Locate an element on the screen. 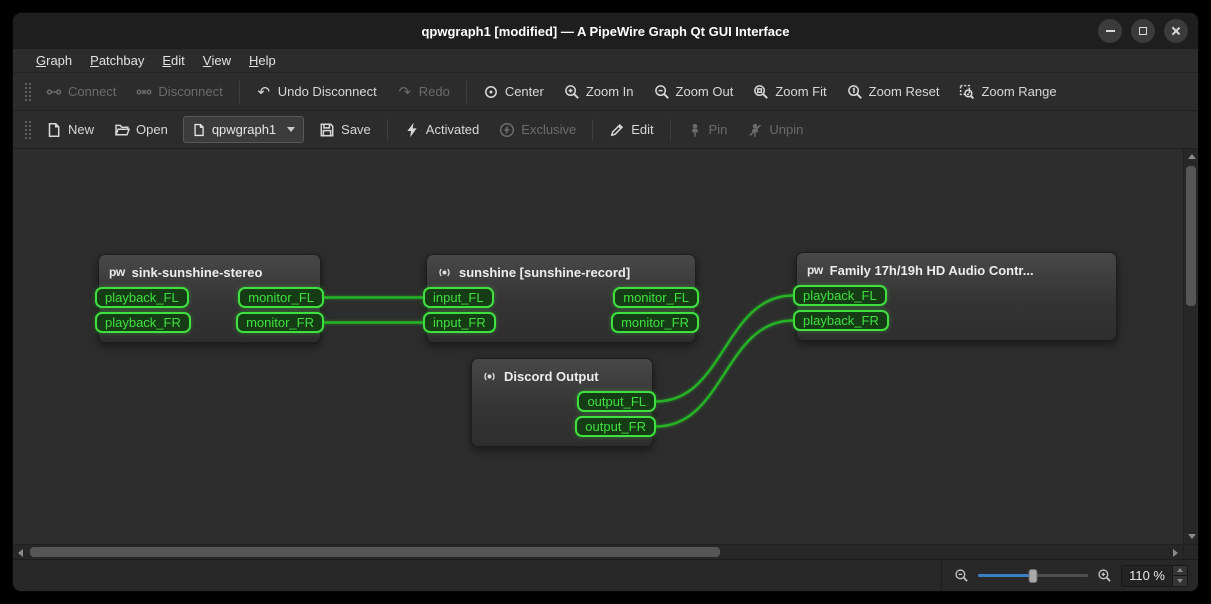 This screenshot has width=1211, height=604. window-controls is located at coordinates (1143, 31).